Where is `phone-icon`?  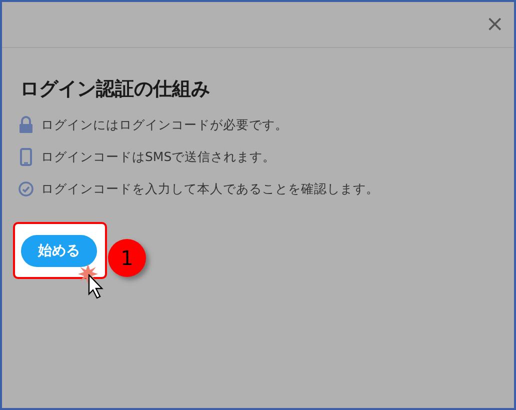
phone-icon is located at coordinates (26, 157).